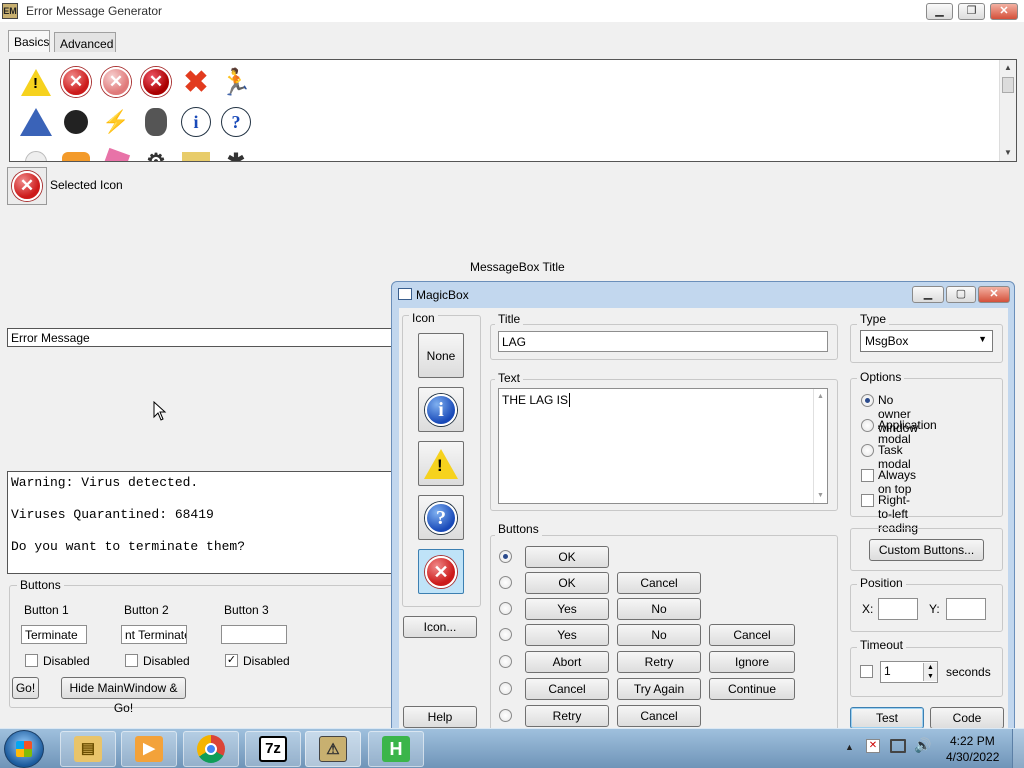  I want to click on taskbar-hotspot-shield: H, so click(396, 749).